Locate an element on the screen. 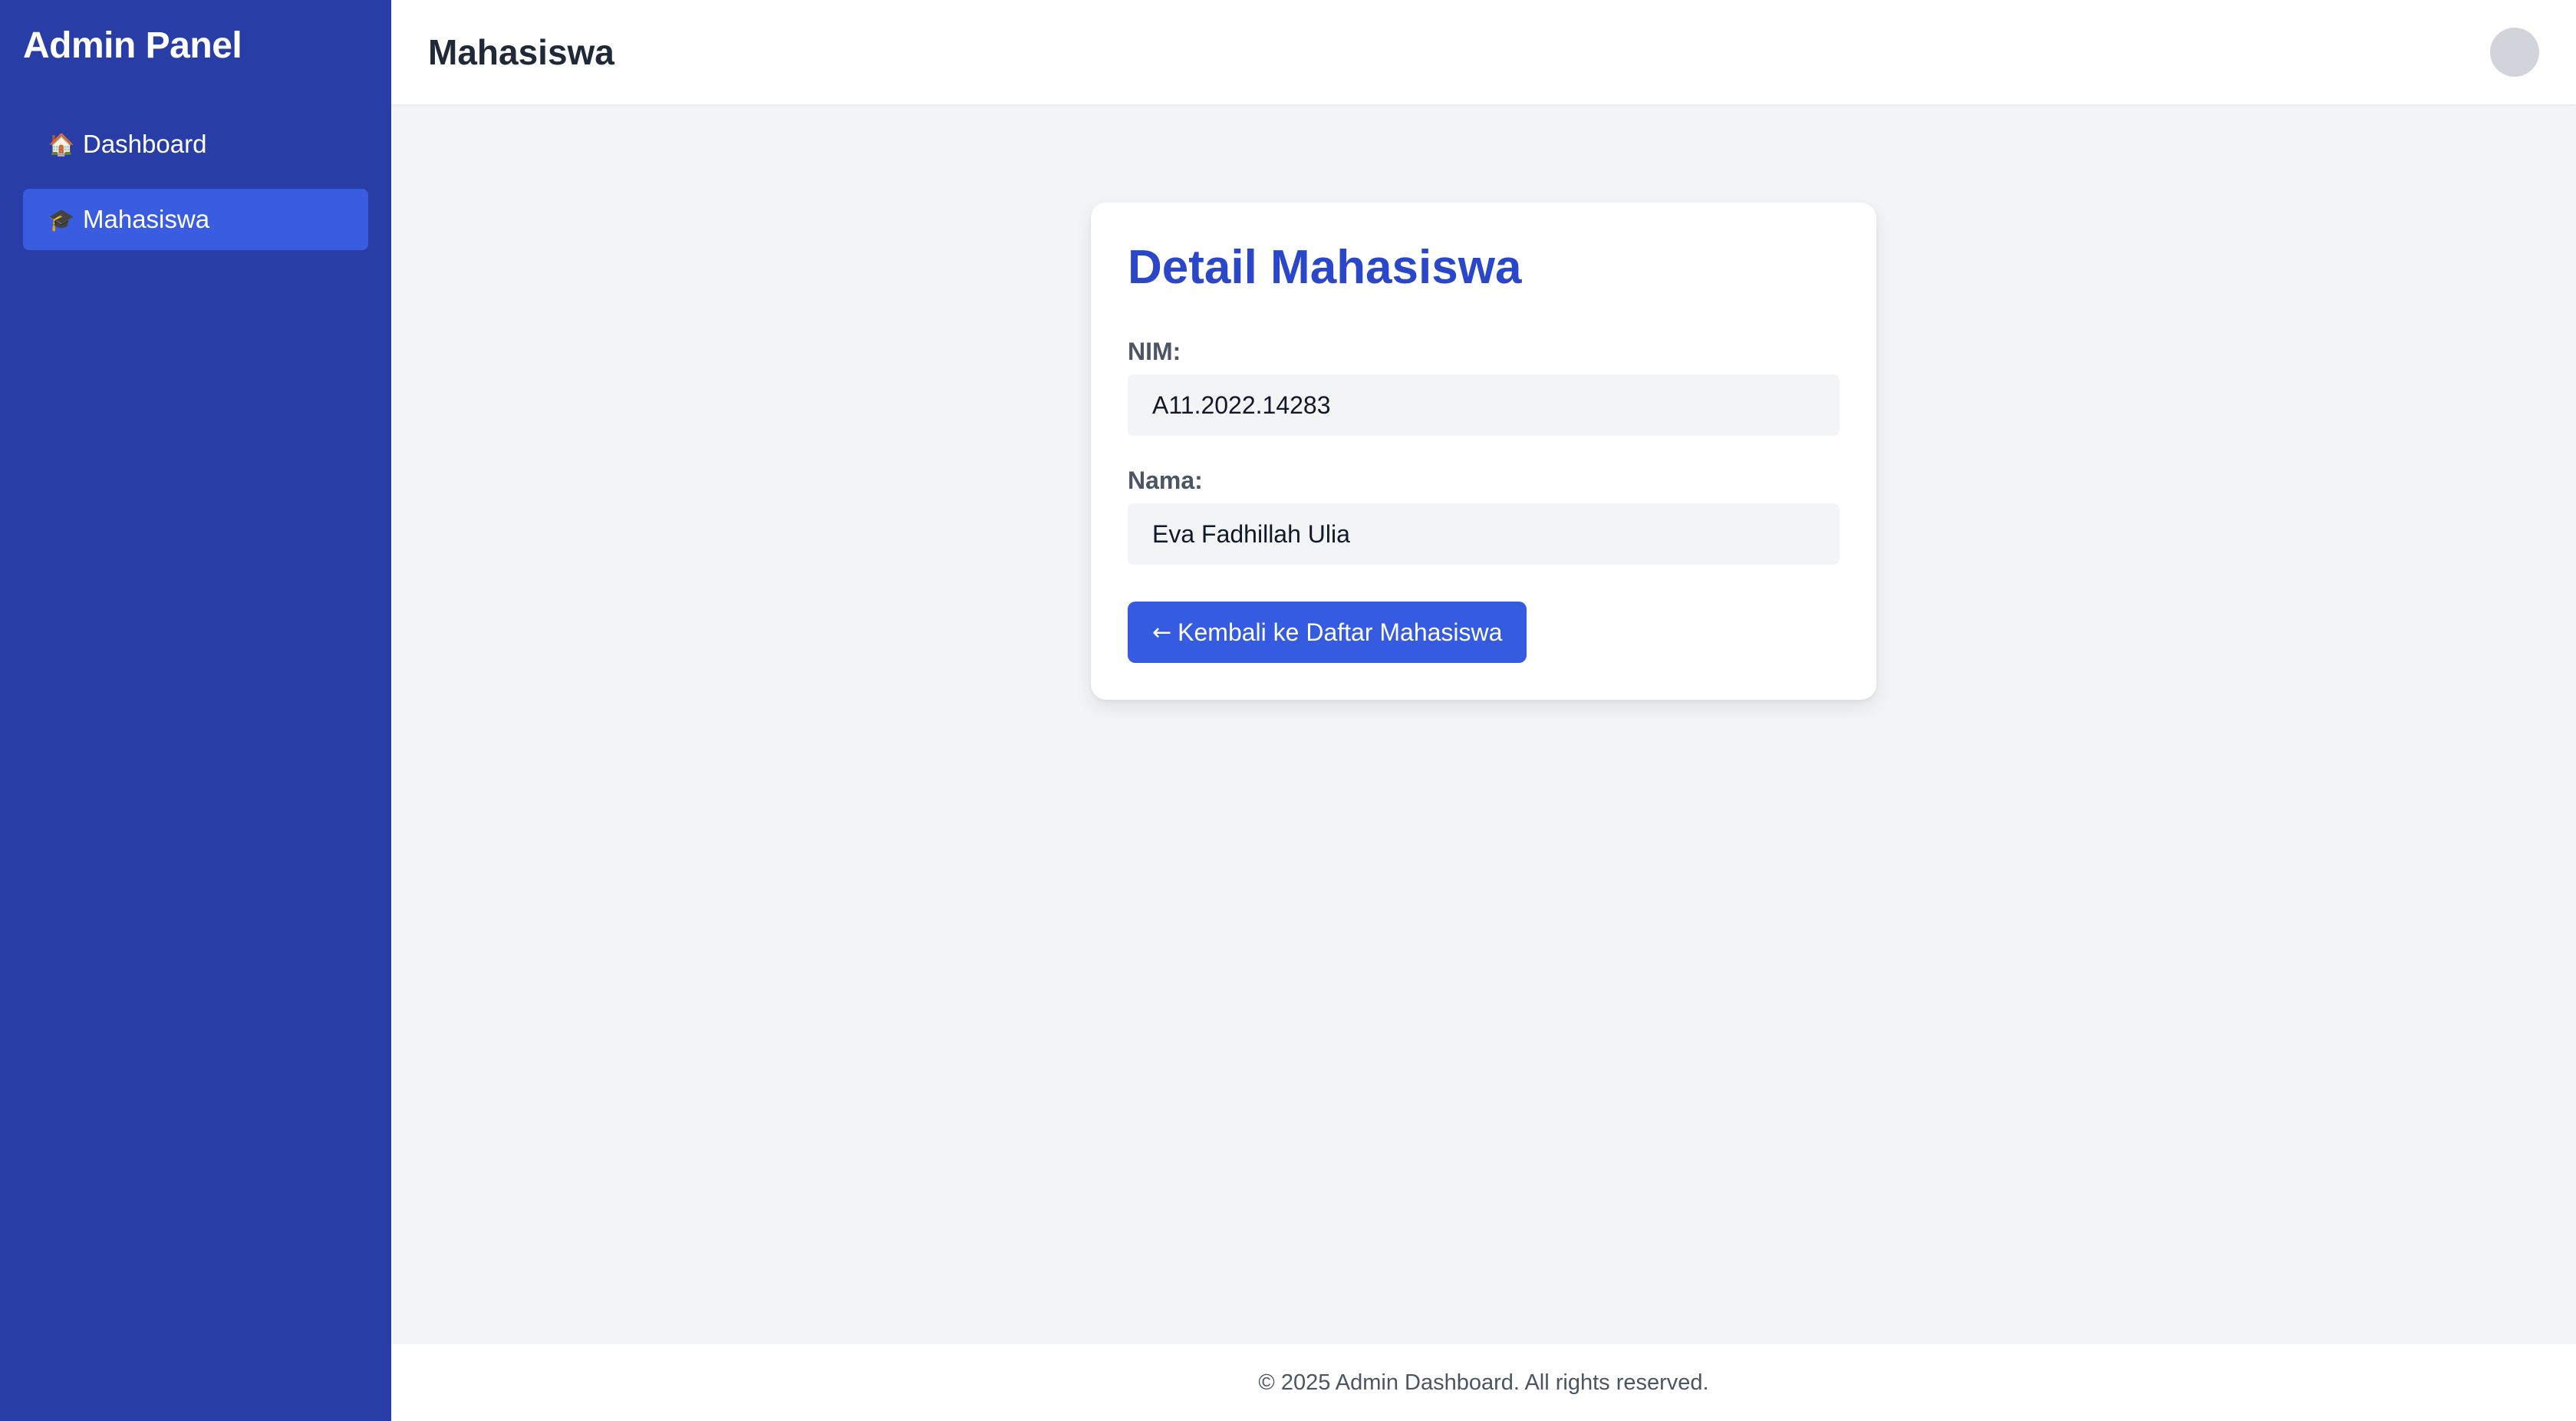 The image size is (2576, 1421). sidebar-title: Admin Panel is located at coordinates (132, 45).